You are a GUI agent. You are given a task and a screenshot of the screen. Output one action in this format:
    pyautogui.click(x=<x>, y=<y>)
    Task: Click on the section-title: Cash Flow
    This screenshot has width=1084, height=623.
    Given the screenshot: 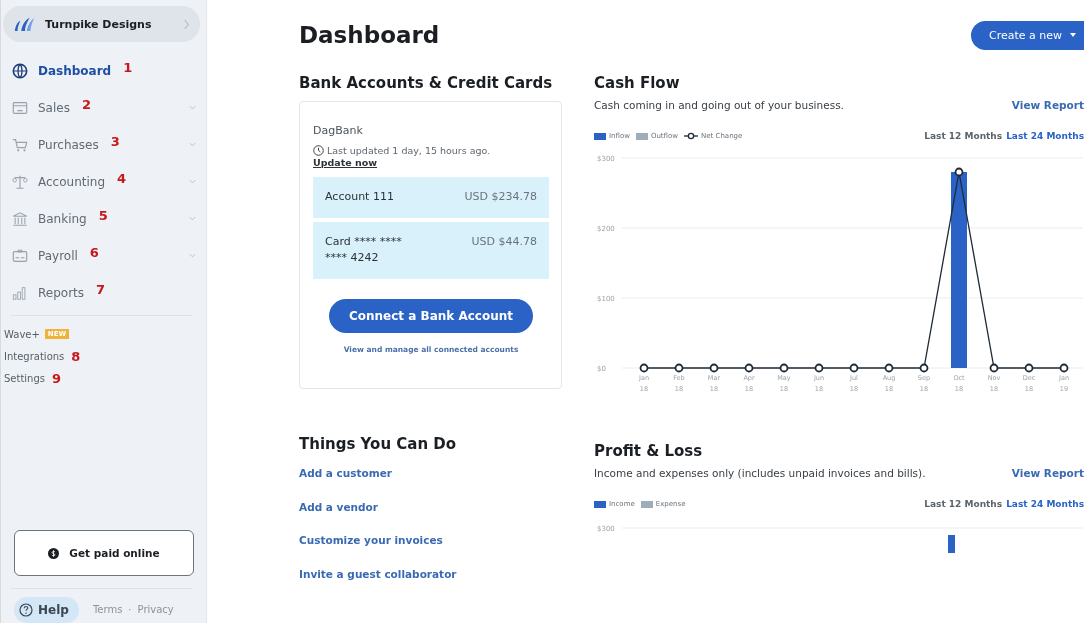 What is the action you would take?
    pyautogui.click(x=637, y=83)
    